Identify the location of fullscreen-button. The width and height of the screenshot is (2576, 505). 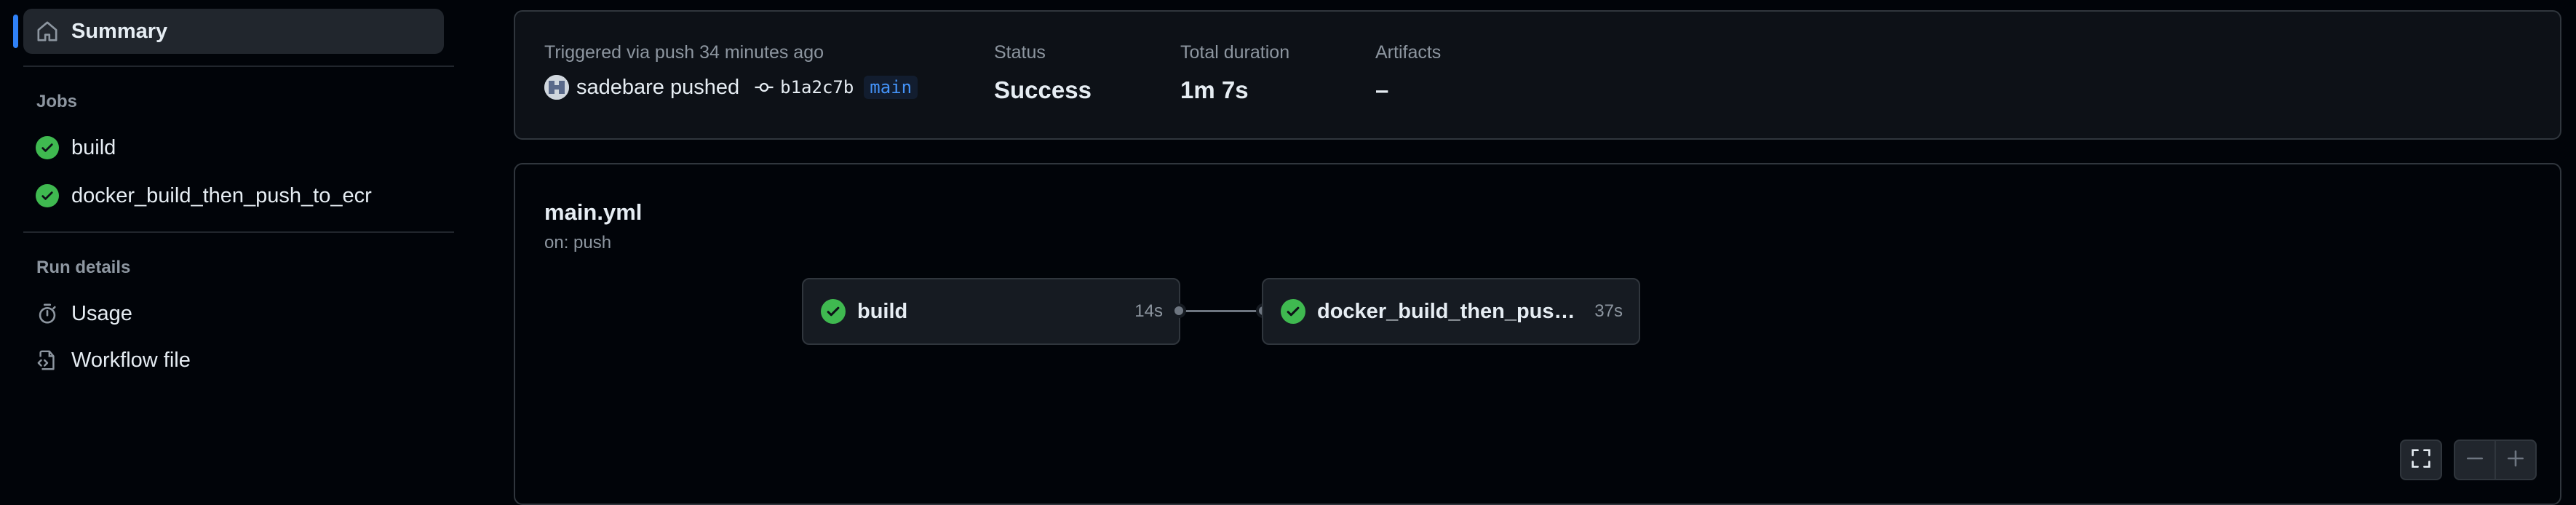
(2421, 460).